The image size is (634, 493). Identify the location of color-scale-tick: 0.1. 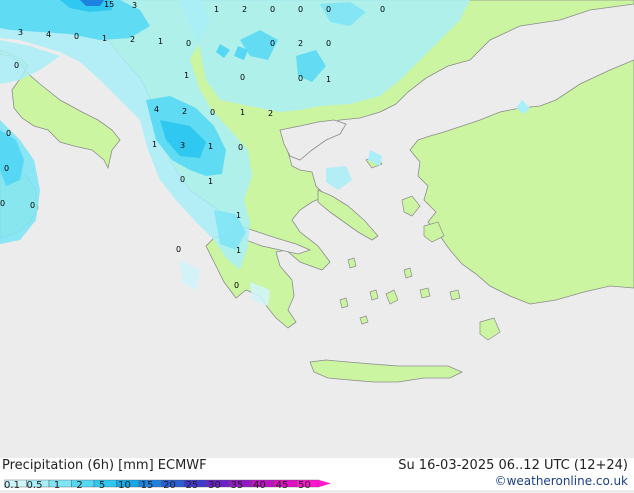
(12, 485).